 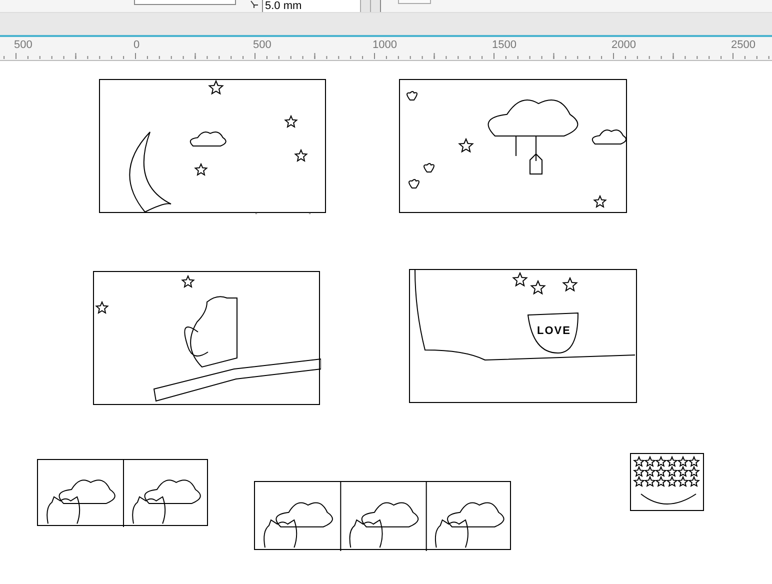 What do you see at coordinates (321, 6) in the screenshot?
I see `offset-field: 5.0 mm` at bounding box center [321, 6].